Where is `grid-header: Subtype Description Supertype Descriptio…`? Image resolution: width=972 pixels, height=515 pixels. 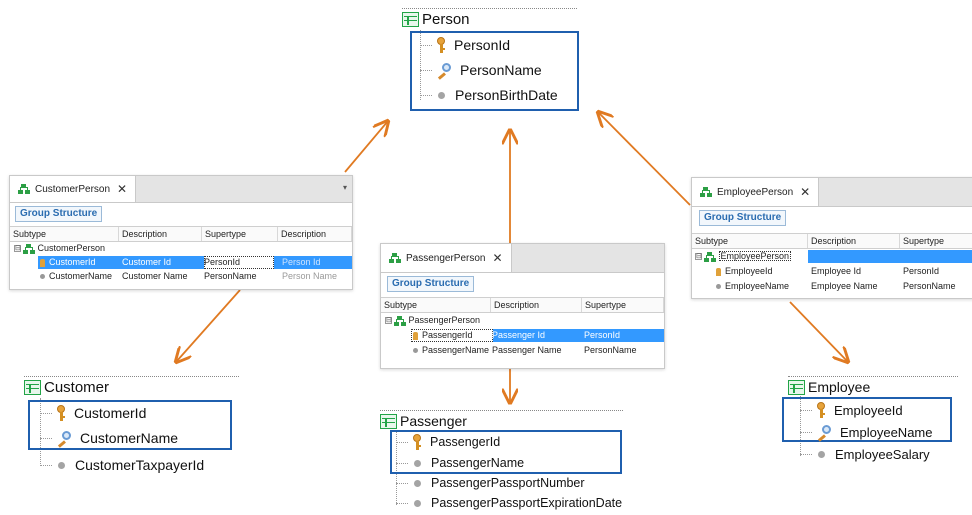 grid-header: Subtype Description Supertype Descriptio… is located at coordinates (181, 234).